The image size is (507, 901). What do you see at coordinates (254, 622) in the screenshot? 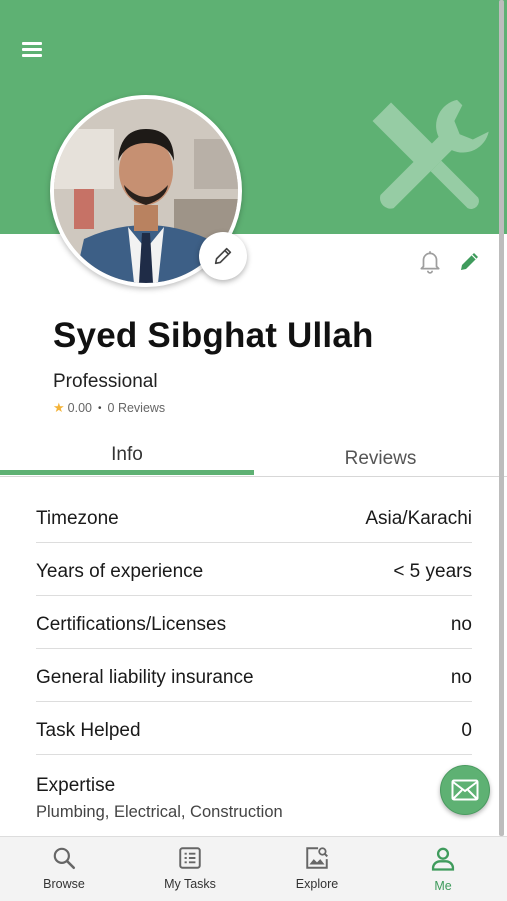
I see `info-row-certifications: Certifications/Licenses no` at bounding box center [254, 622].